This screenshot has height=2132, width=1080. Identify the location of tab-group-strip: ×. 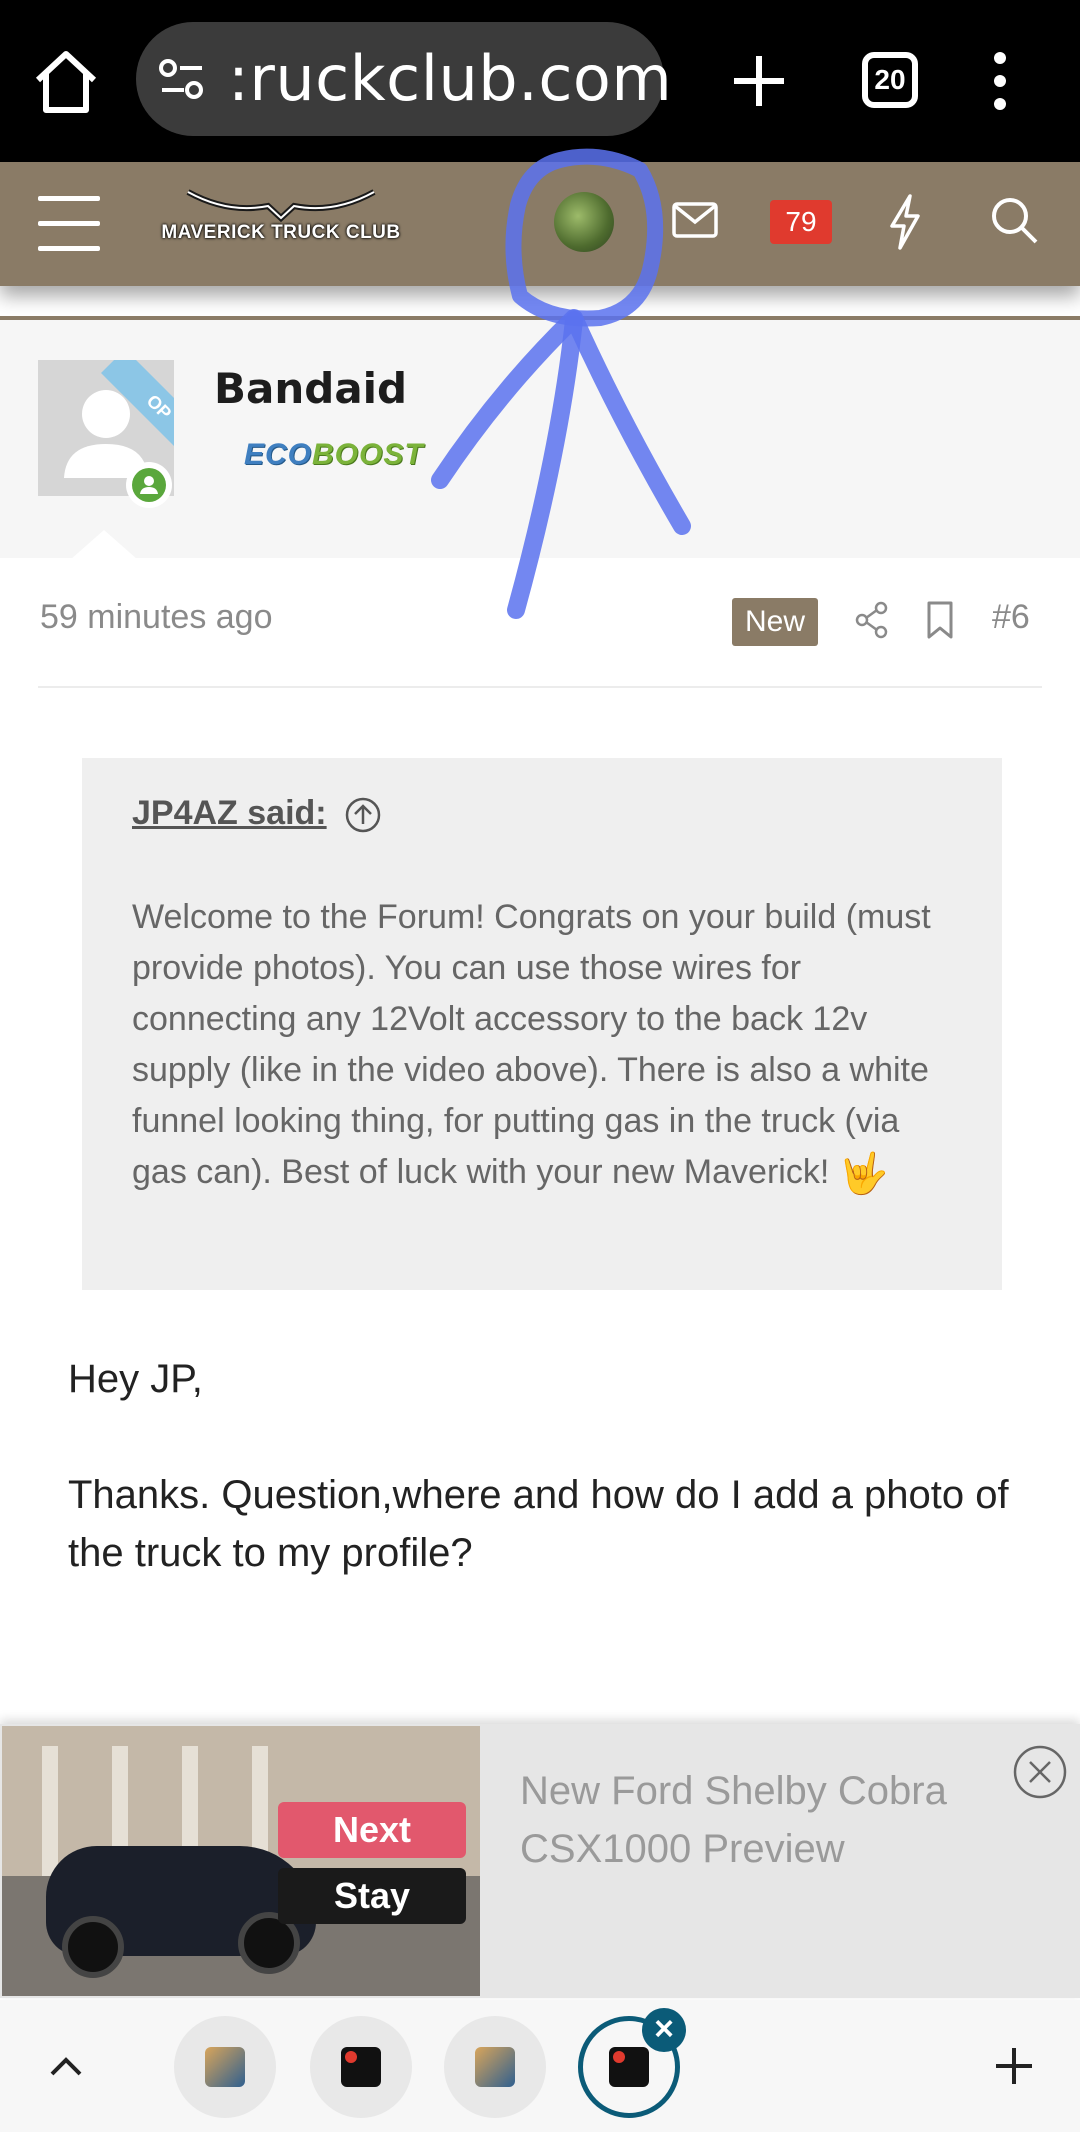
(540, 2066).